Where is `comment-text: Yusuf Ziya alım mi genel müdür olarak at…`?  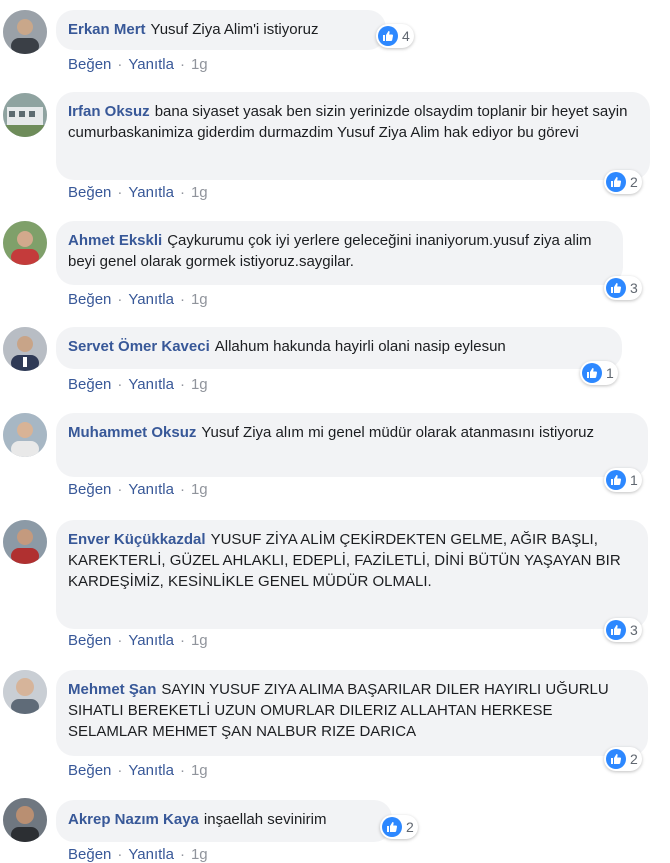
comment-text: Yusuf Ziya alım mi genel müdür olarak at… is located at coordinates (398, 432).